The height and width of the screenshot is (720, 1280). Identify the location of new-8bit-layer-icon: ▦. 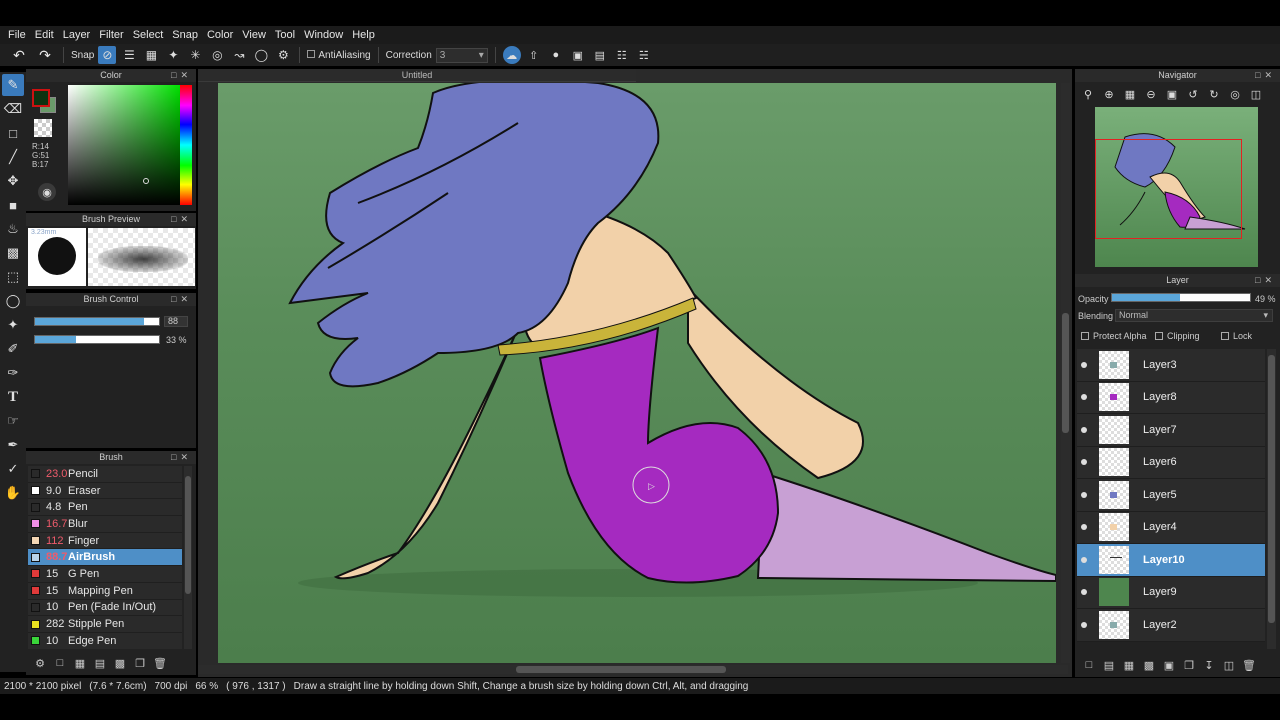
(1129, 665).